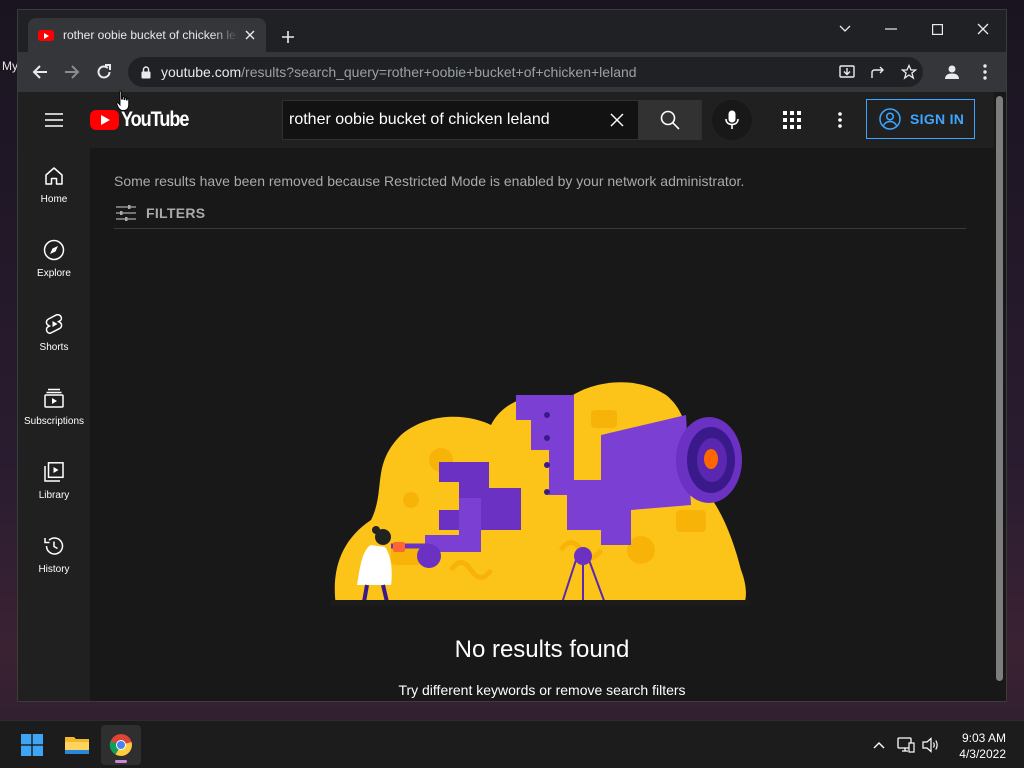 This screenshot has width=1024, height=768. I want to click on page-scrollbar, so click(1000, 396).